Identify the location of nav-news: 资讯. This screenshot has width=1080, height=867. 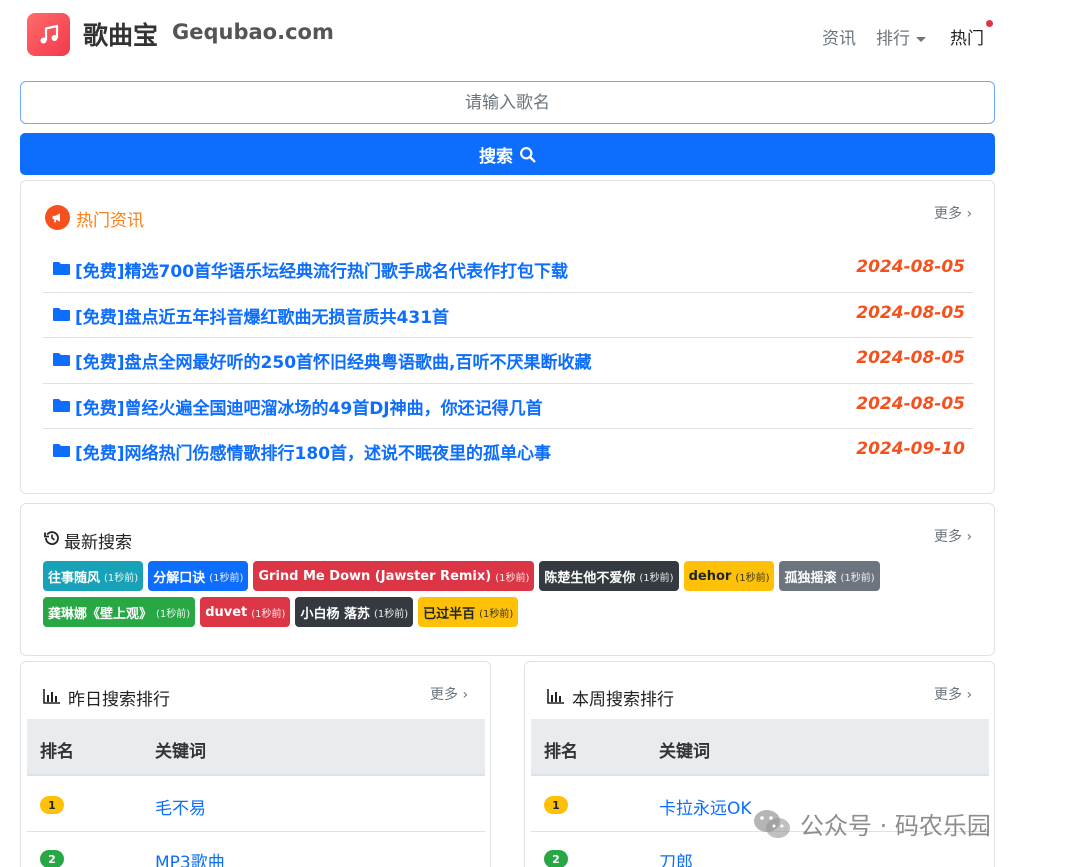
(839, 36).